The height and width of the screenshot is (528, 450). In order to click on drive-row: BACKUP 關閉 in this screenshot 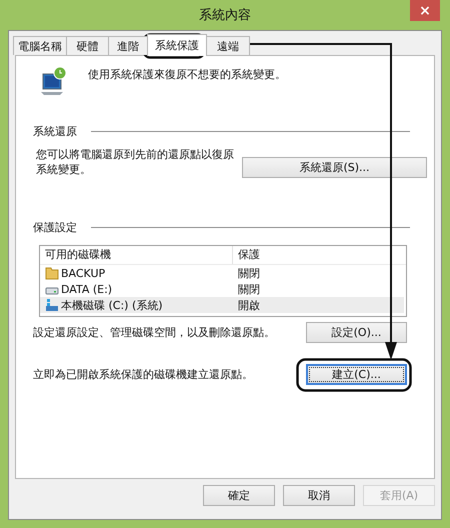, I will do `click(222, 273)`.